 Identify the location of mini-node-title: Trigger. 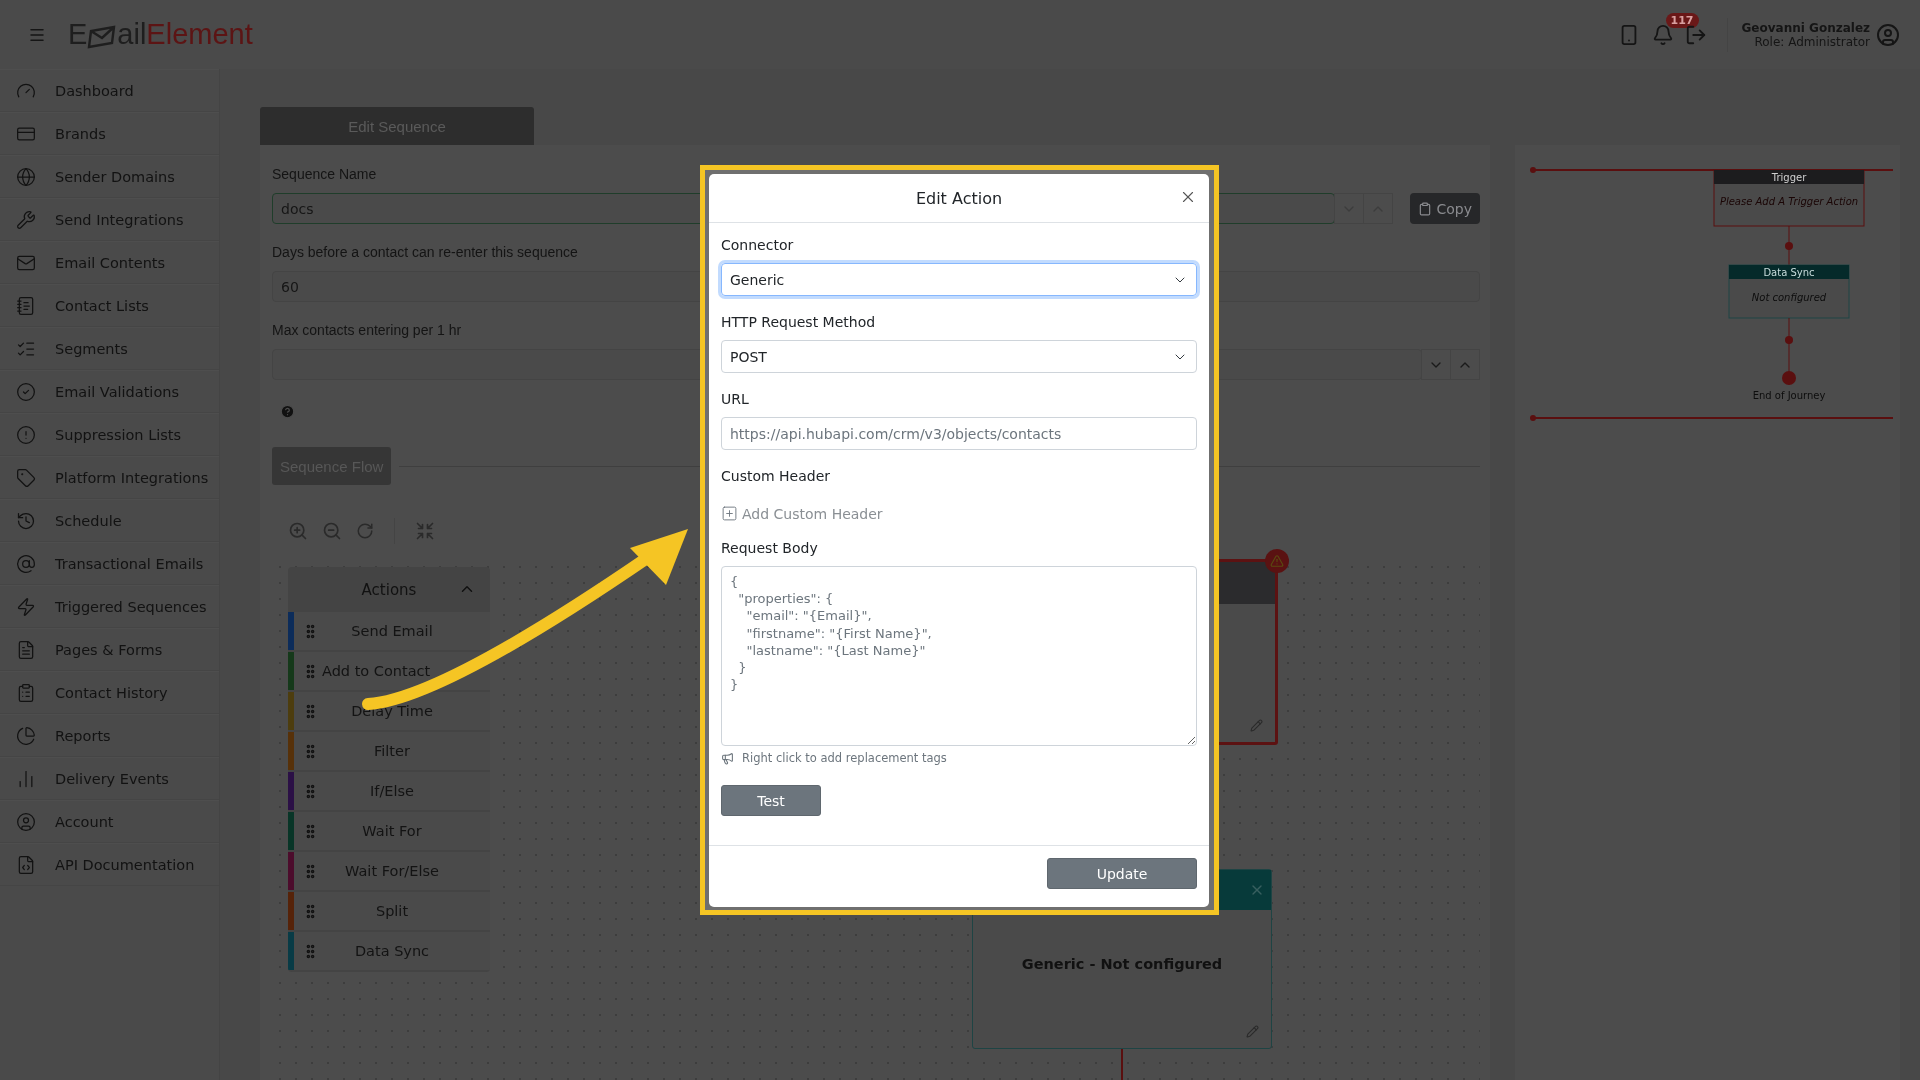
(1789, 177).